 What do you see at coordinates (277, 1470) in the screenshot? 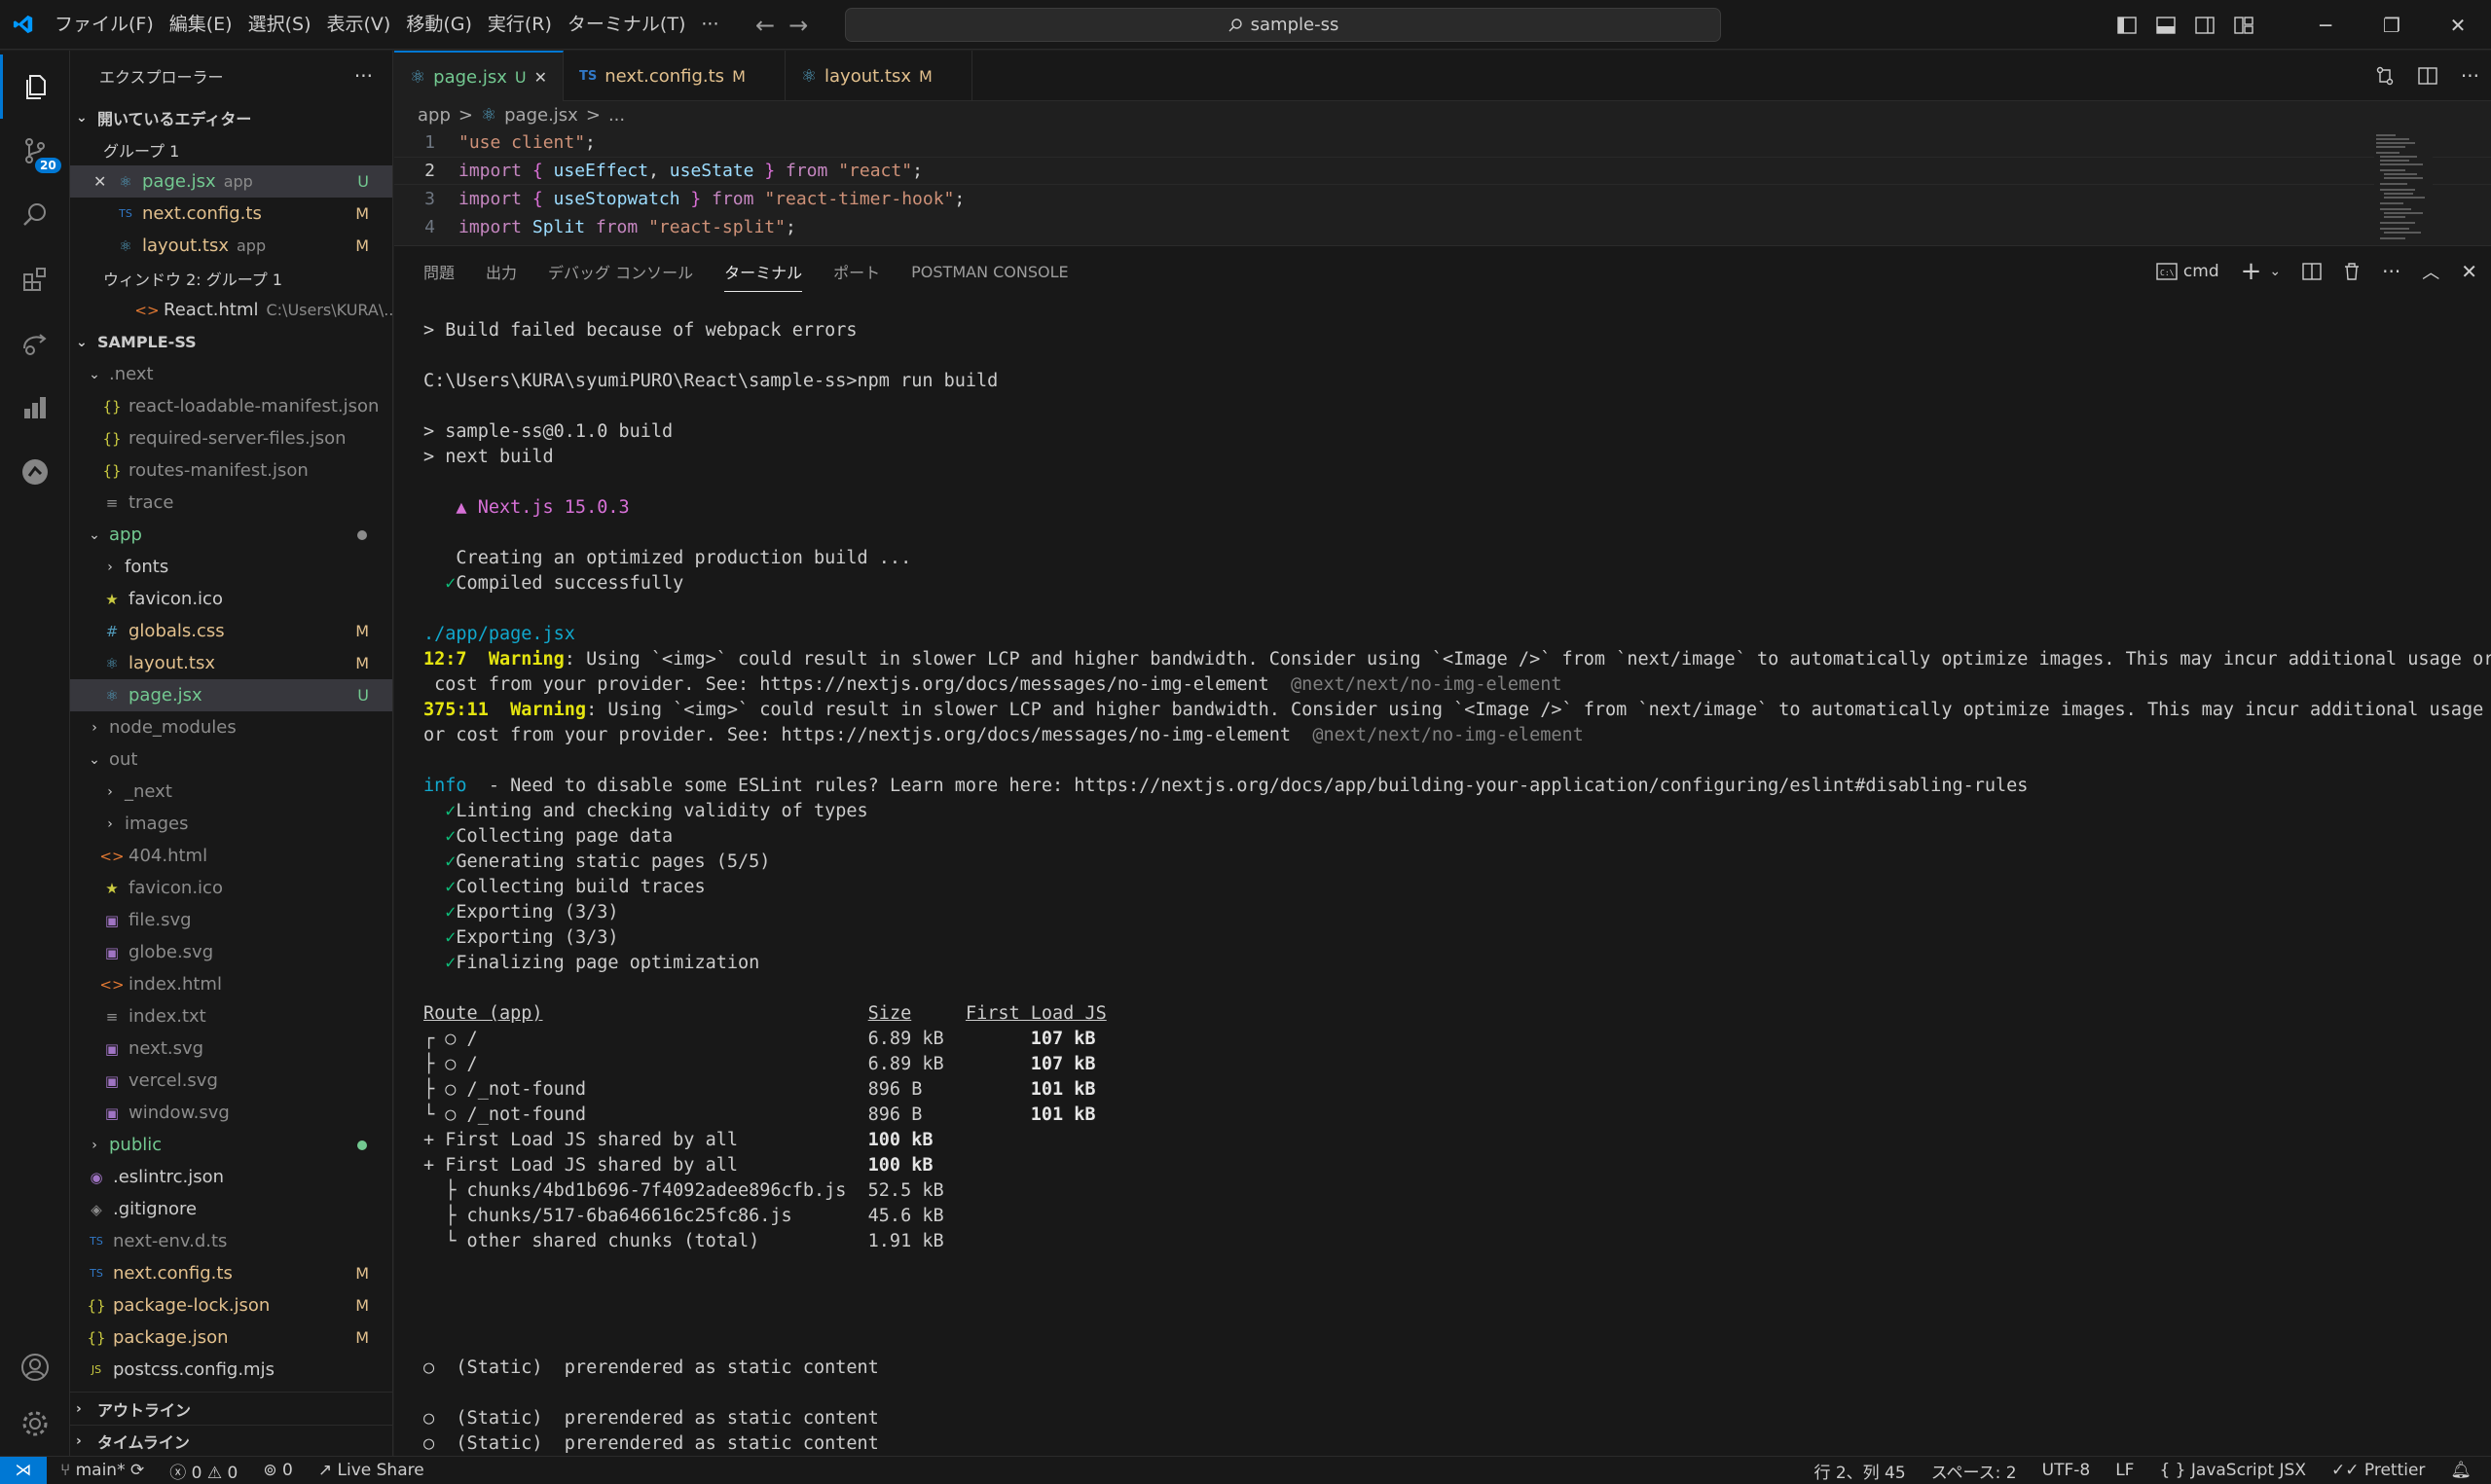
I see `ports-indicator: ⊚ 0` at bounding box center [277, 1470].